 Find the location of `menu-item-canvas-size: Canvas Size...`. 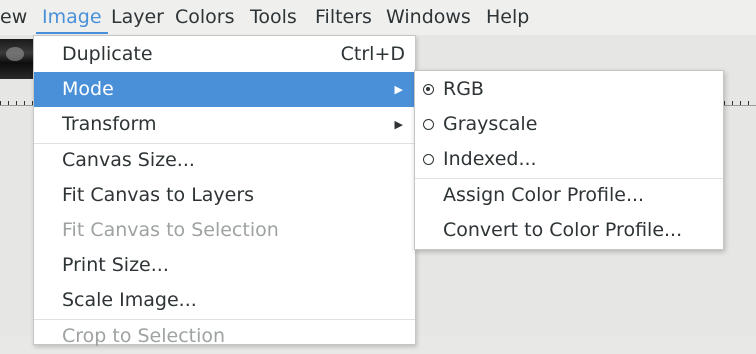

menu-item-canvas-size: Canvas Size... is located at coordinates (224, 160).